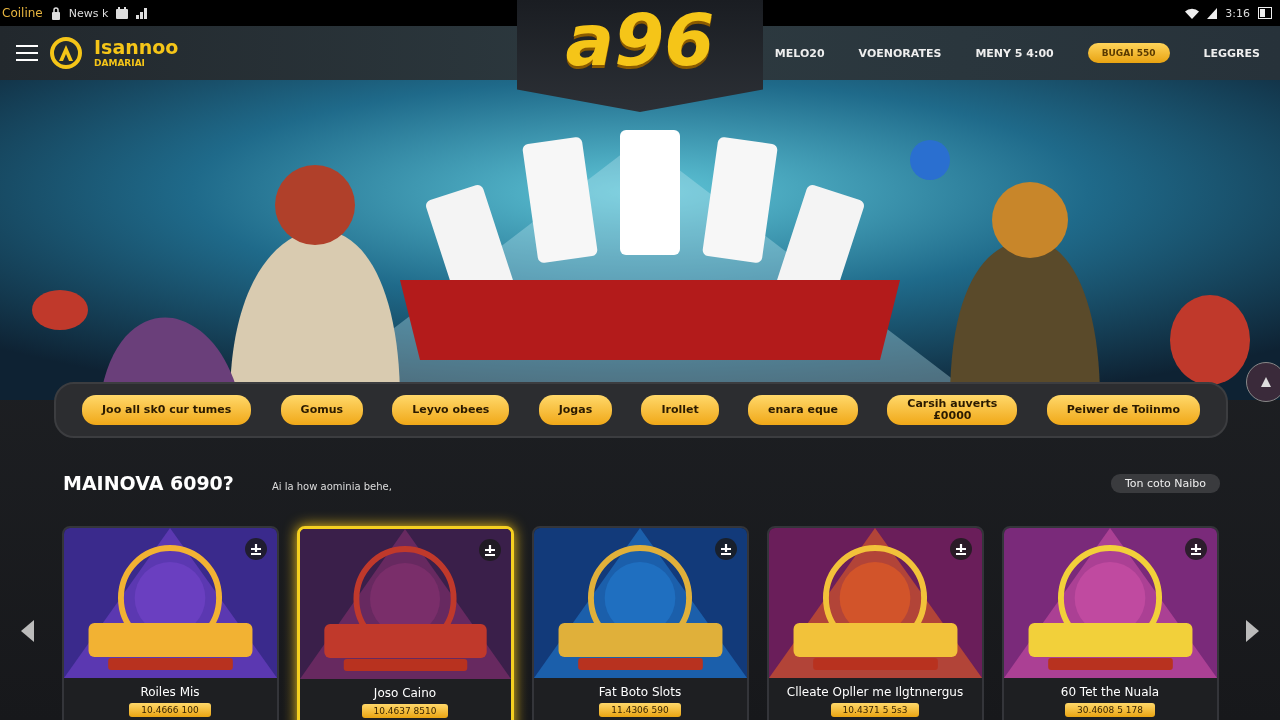 This screenshot has height=720, width=1280. What do you see at coordinates (575, 410) in the screenshot?
I see `category-button: Jogas` at bounding box center [575, 410].